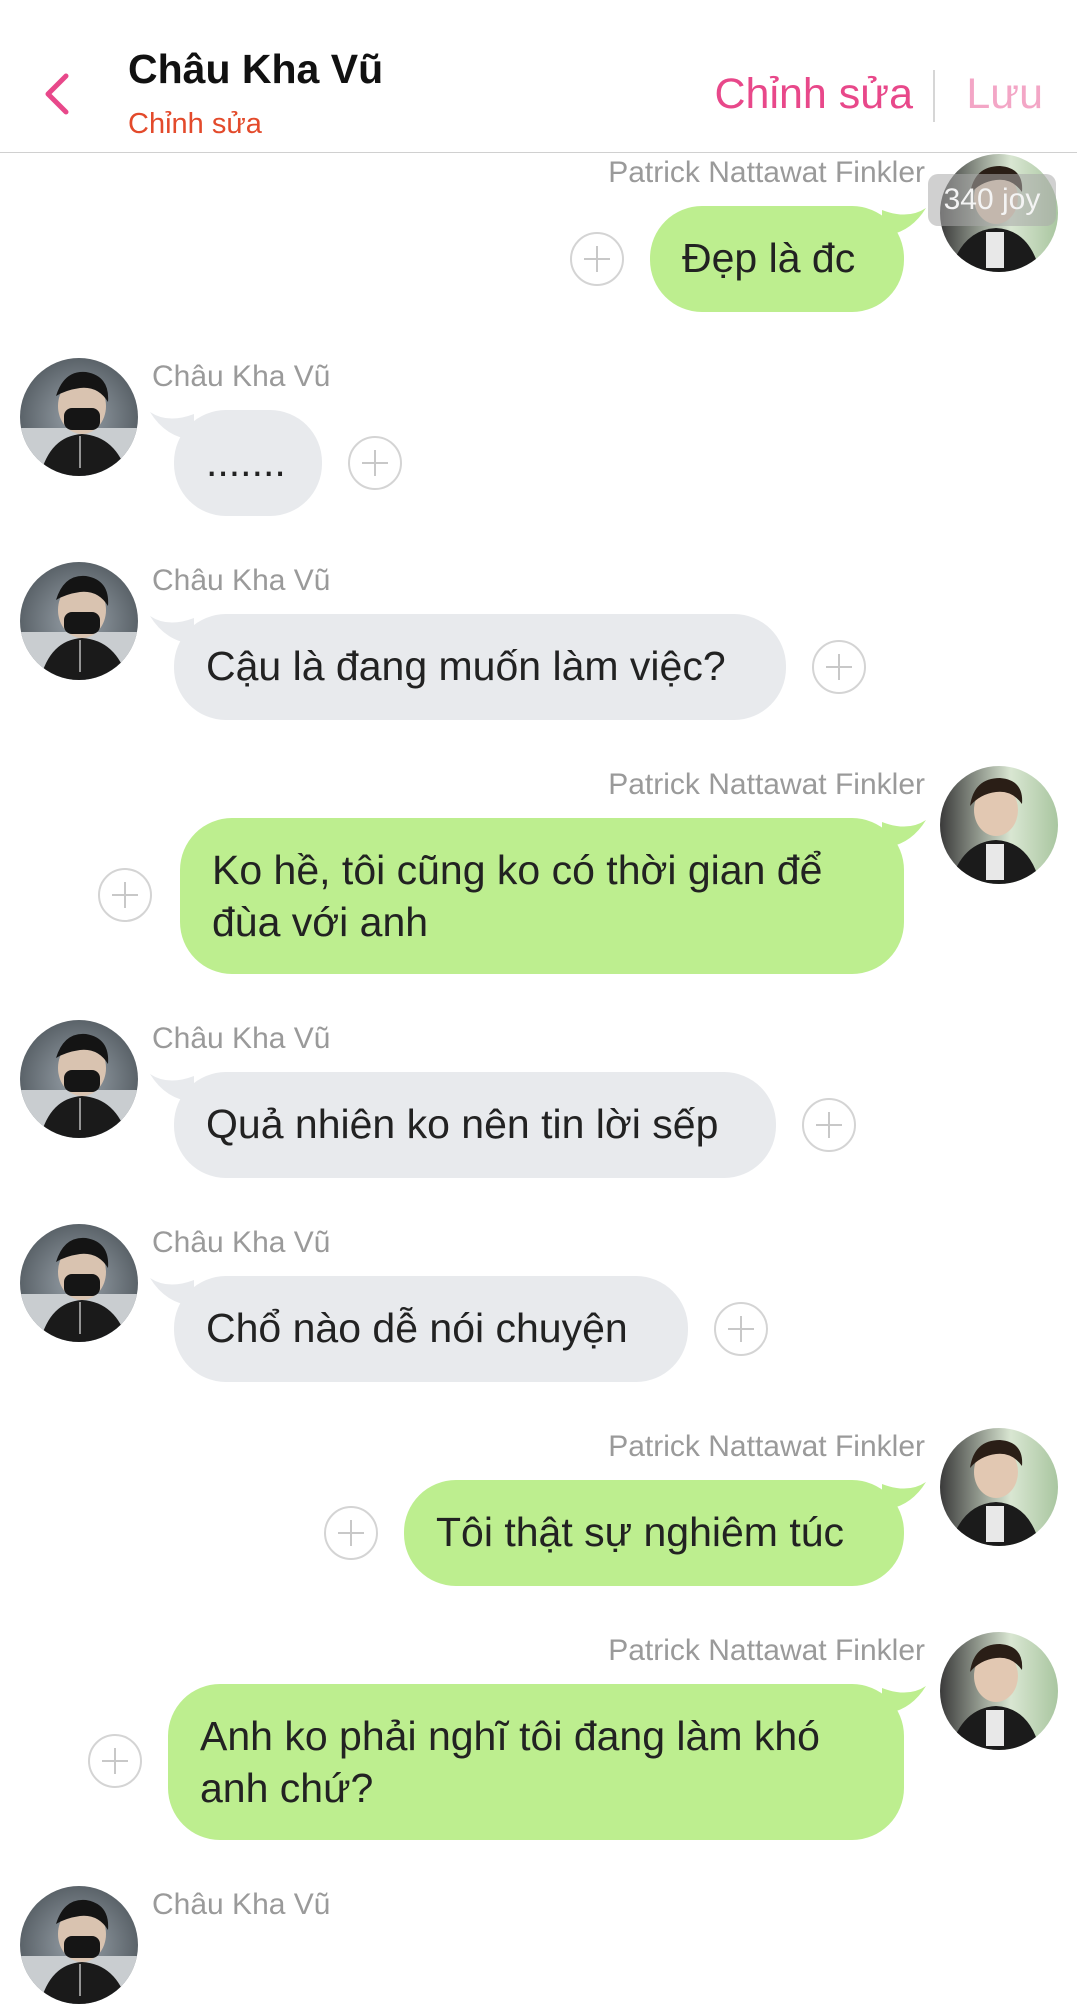 Image resolution: width=1077 pixels, height=2004 pixels. I want to click on chat-subtitle-edit: Chỉnh sửa, so click(195, 124).